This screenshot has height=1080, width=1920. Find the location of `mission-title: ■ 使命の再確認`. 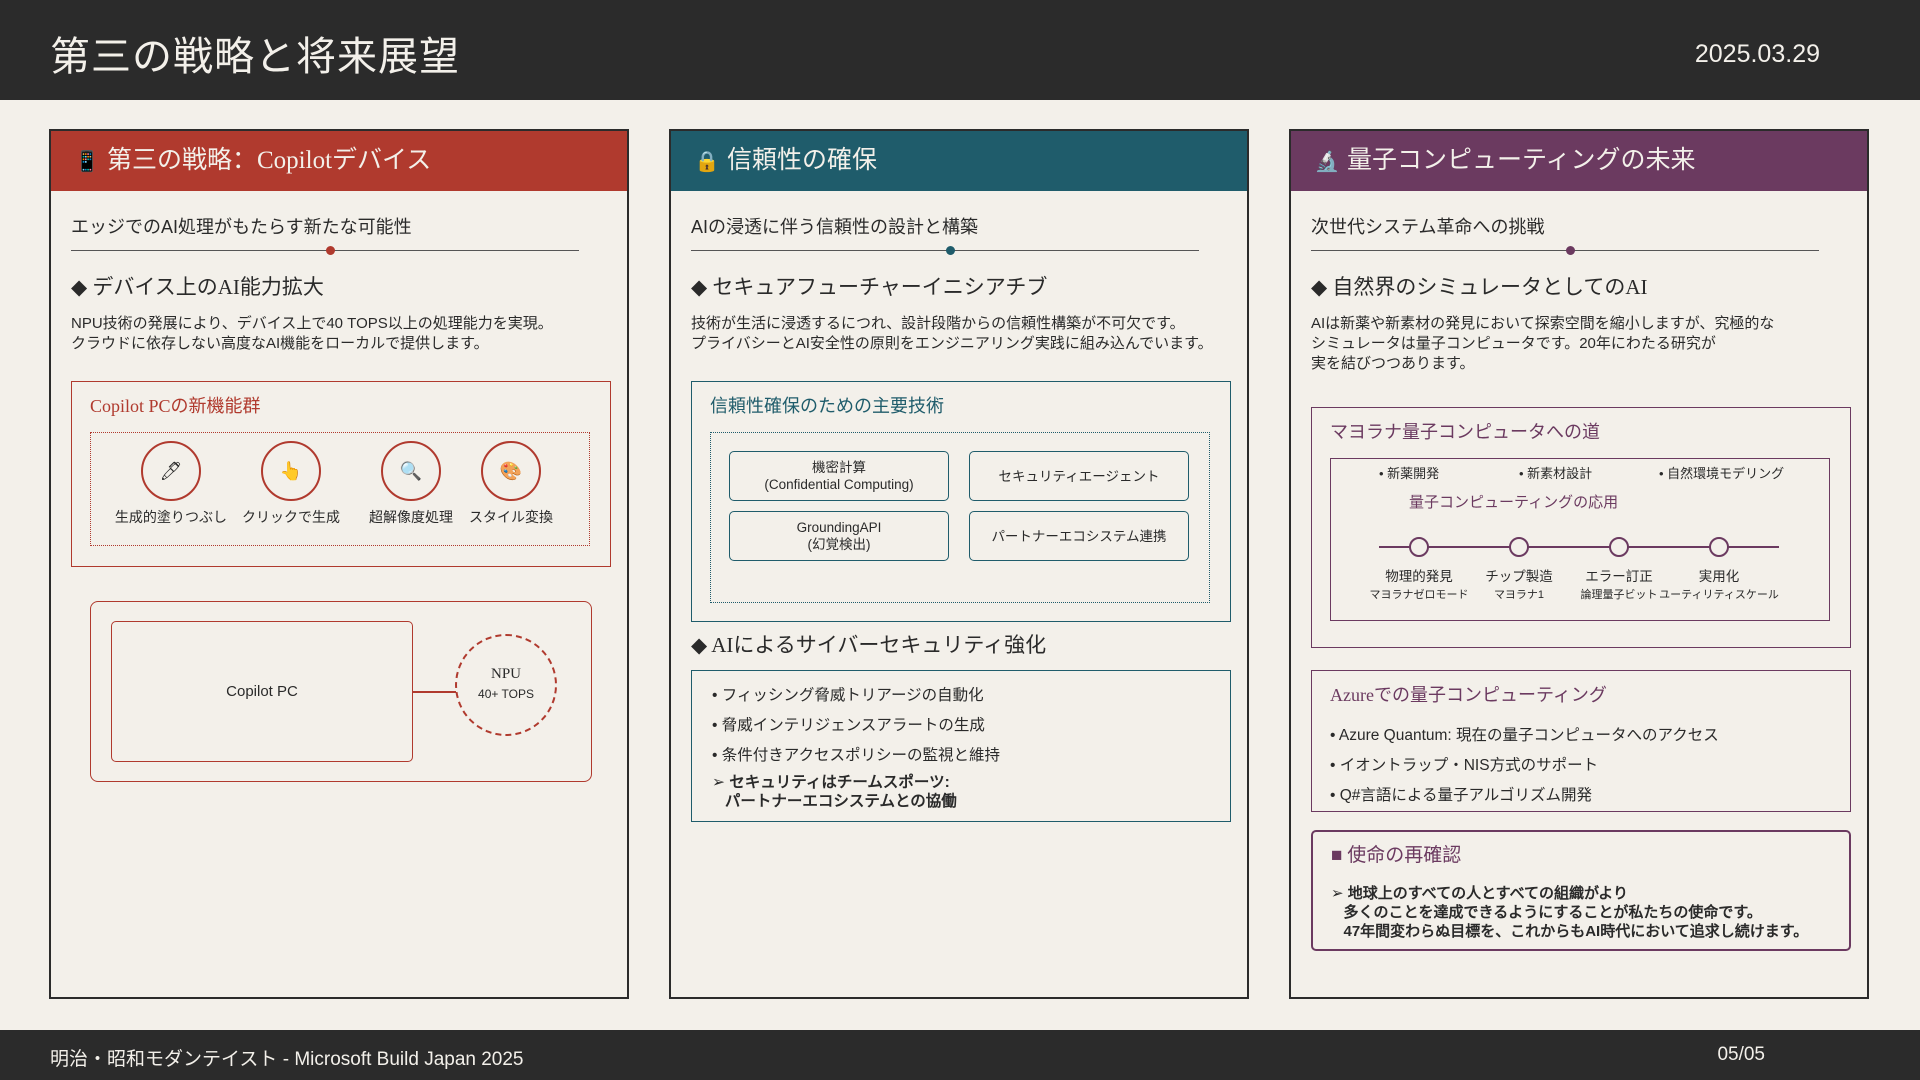

mission-title: ■ 使命の再確認 is located at coordinates (1396, 855).